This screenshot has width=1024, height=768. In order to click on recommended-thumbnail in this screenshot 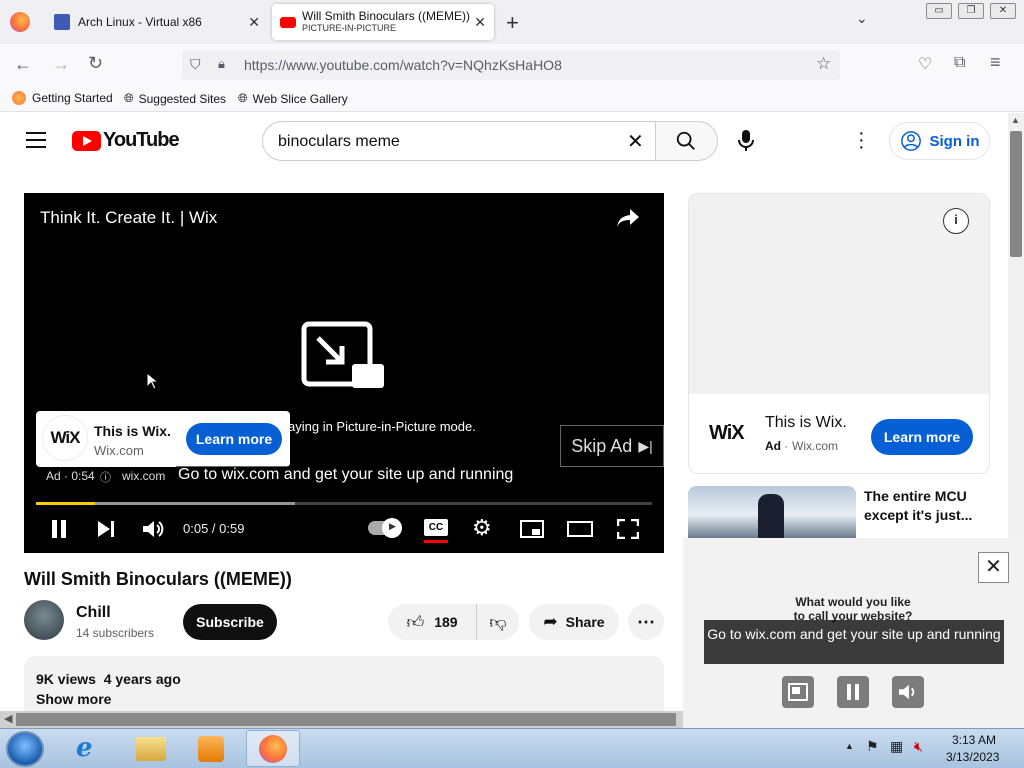, I will do `click(772, 512)`.